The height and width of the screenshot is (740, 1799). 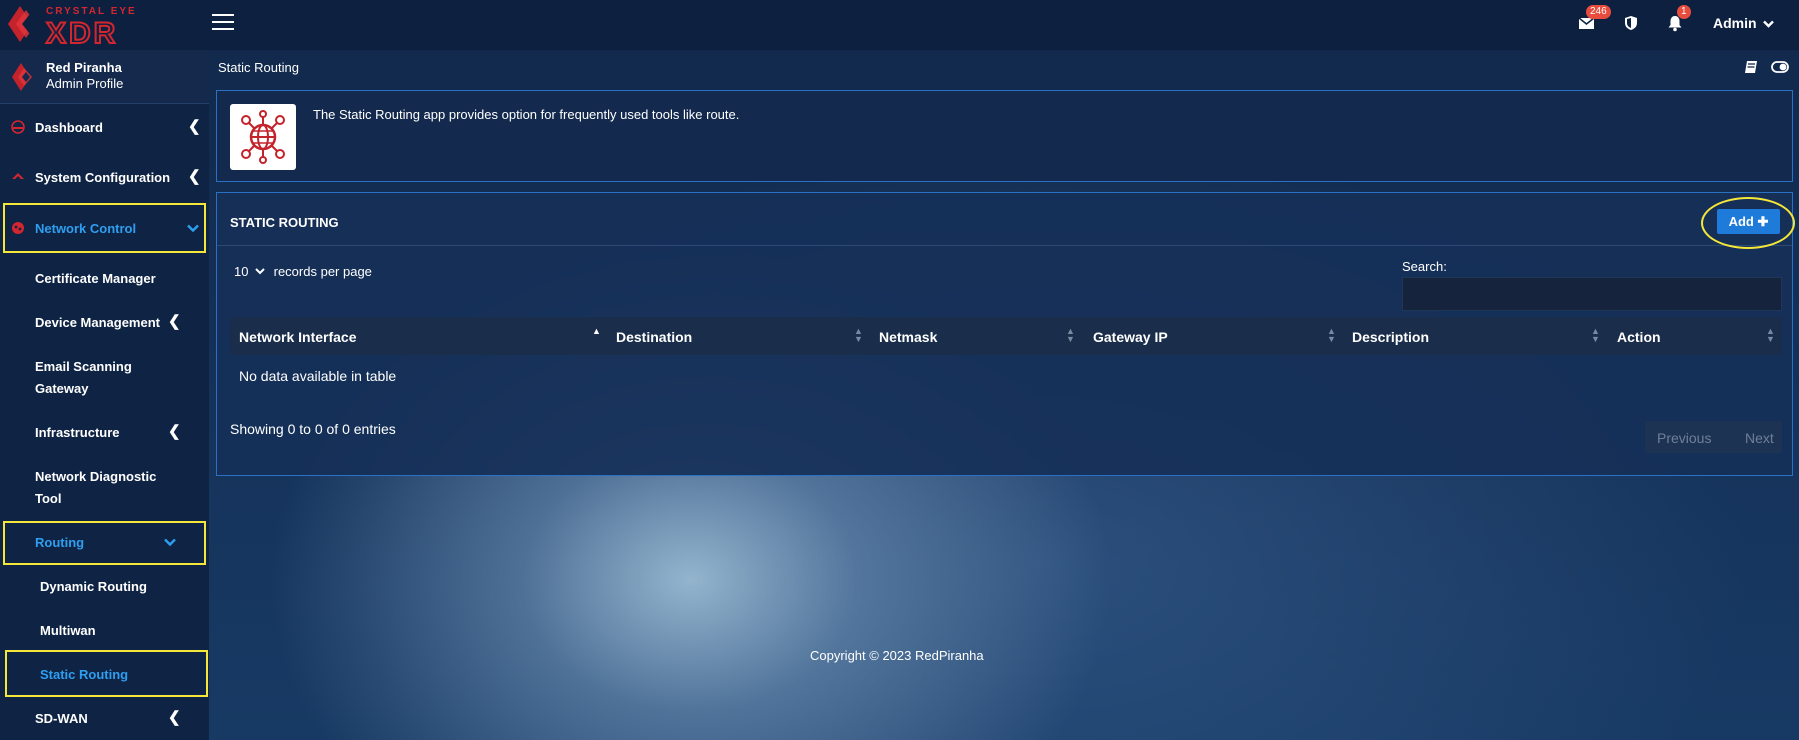 I want to click on sidebar-item-dashboard: Dashboard ❮, so click(x=104, y=139).